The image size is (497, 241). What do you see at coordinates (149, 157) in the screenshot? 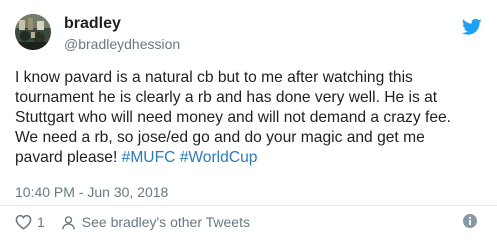
I see `hashtag-mufc: #MUFC` at bounding box center [149, 157].